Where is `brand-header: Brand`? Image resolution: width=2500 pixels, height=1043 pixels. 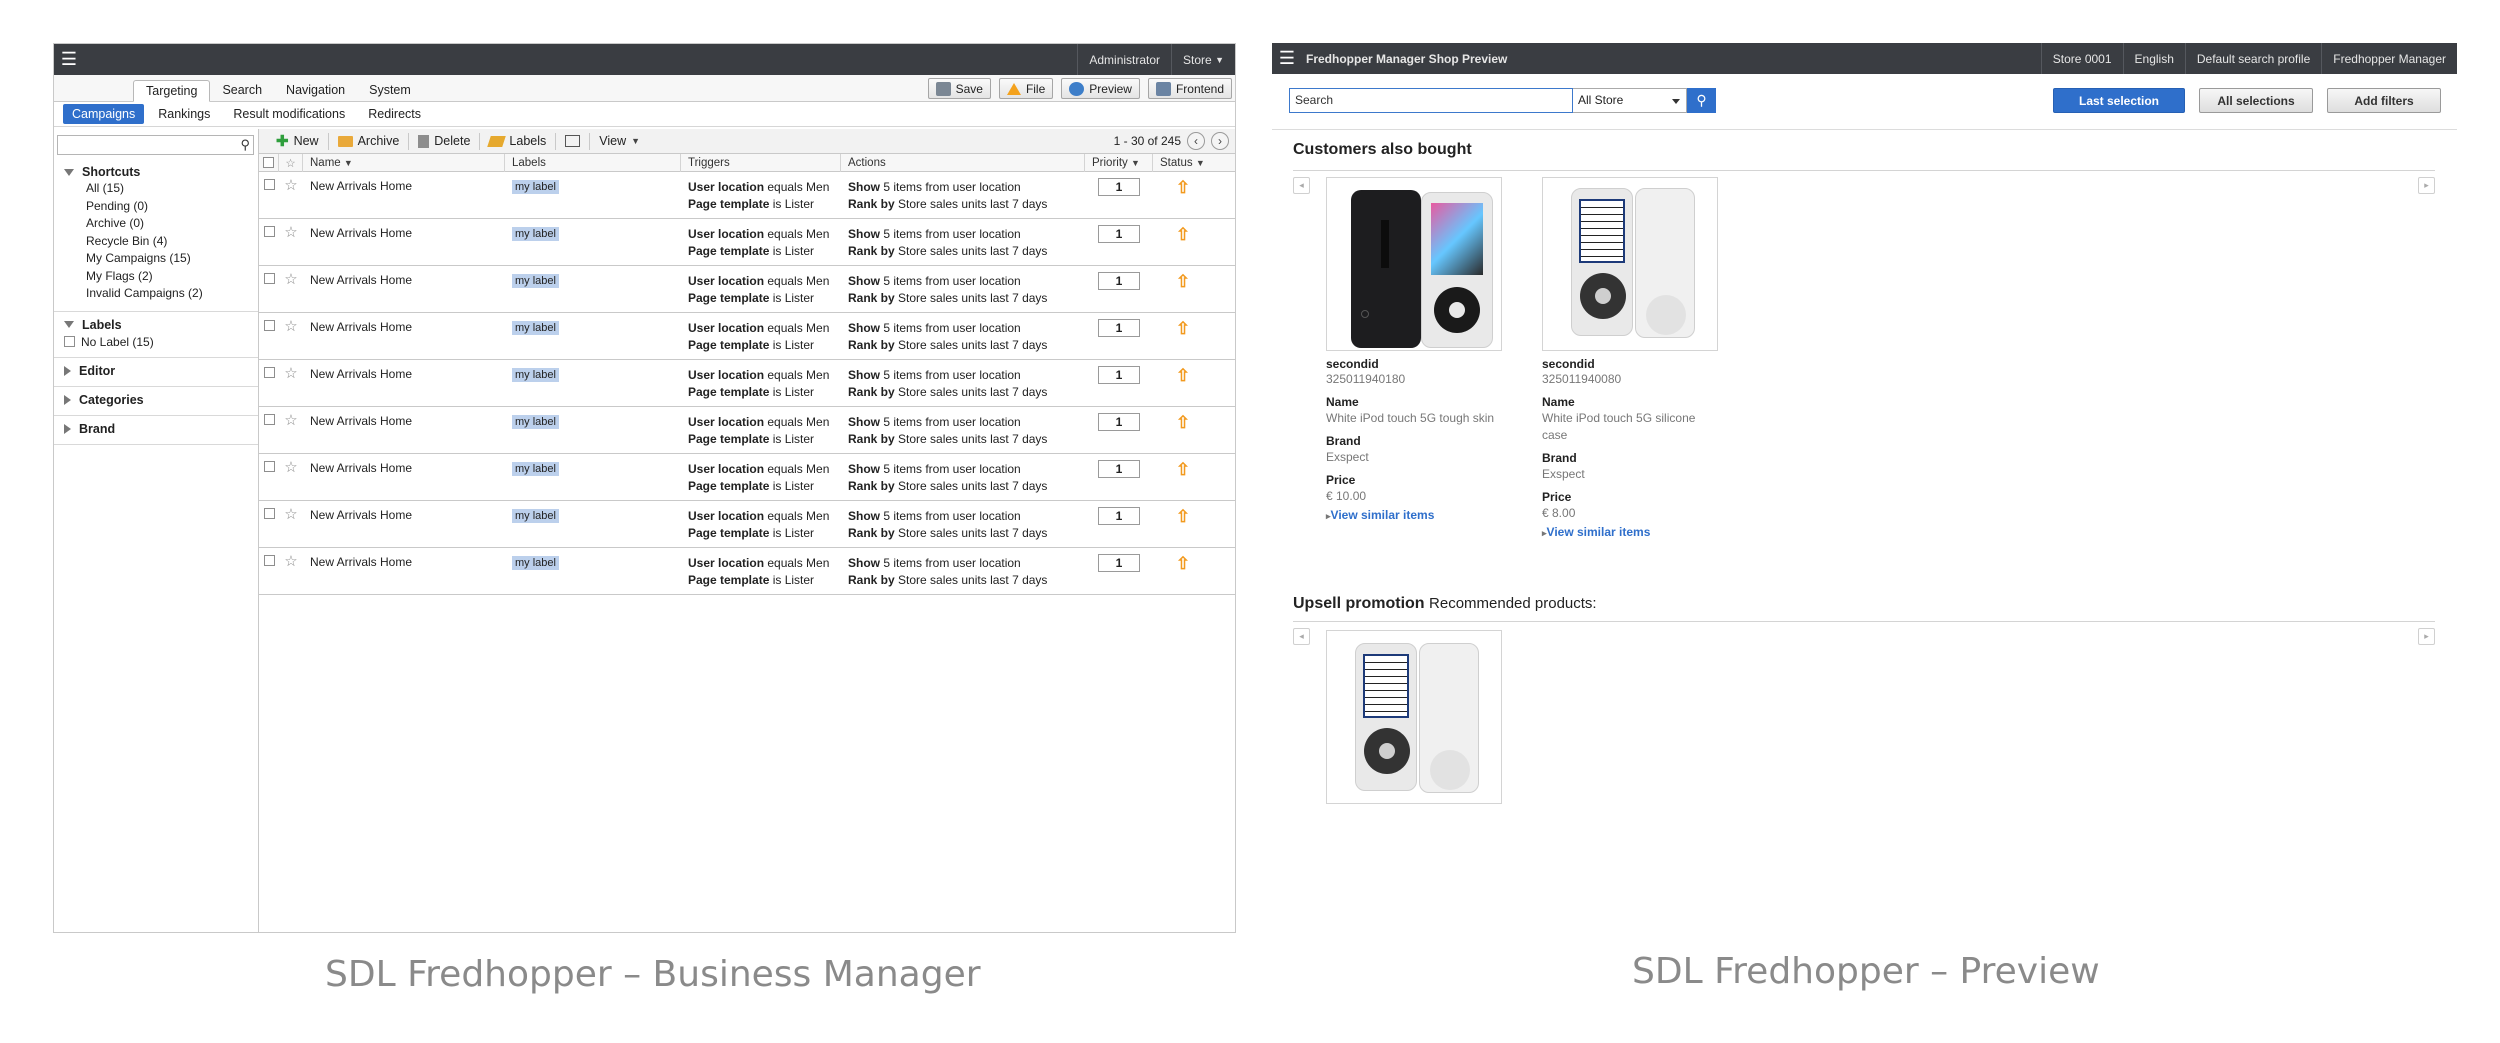 brand-header: Brand is located at coordinates (161, 429).